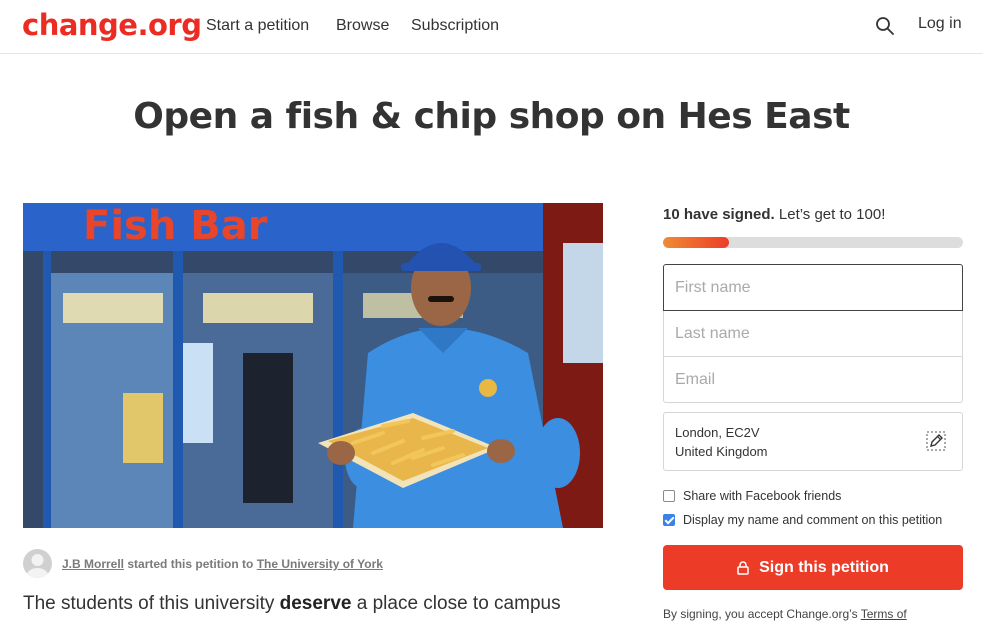  Describe the element at coordinates (762, 614) in the screenshot. I see `terms-prefix: By signing, you accept Change.org’s` at that location.